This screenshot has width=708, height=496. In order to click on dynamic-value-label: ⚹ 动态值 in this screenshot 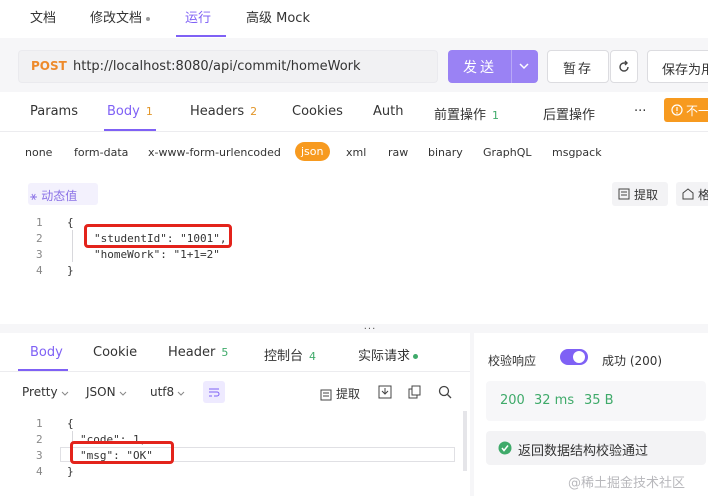, I will do `click(53, 197)`.